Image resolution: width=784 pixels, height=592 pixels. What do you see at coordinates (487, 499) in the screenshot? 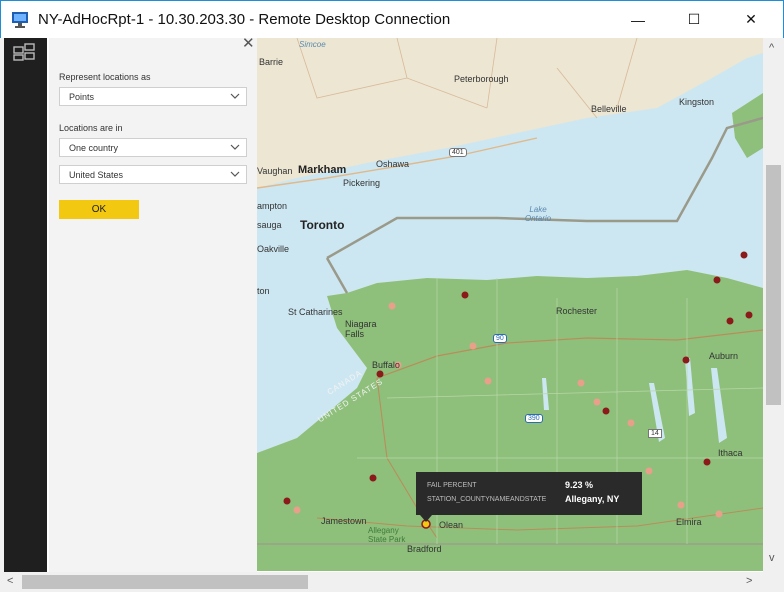
I see `tooltip-station-key: STATION_COUNTYNAMEANDSTATE` at bounding box center [487, 499].